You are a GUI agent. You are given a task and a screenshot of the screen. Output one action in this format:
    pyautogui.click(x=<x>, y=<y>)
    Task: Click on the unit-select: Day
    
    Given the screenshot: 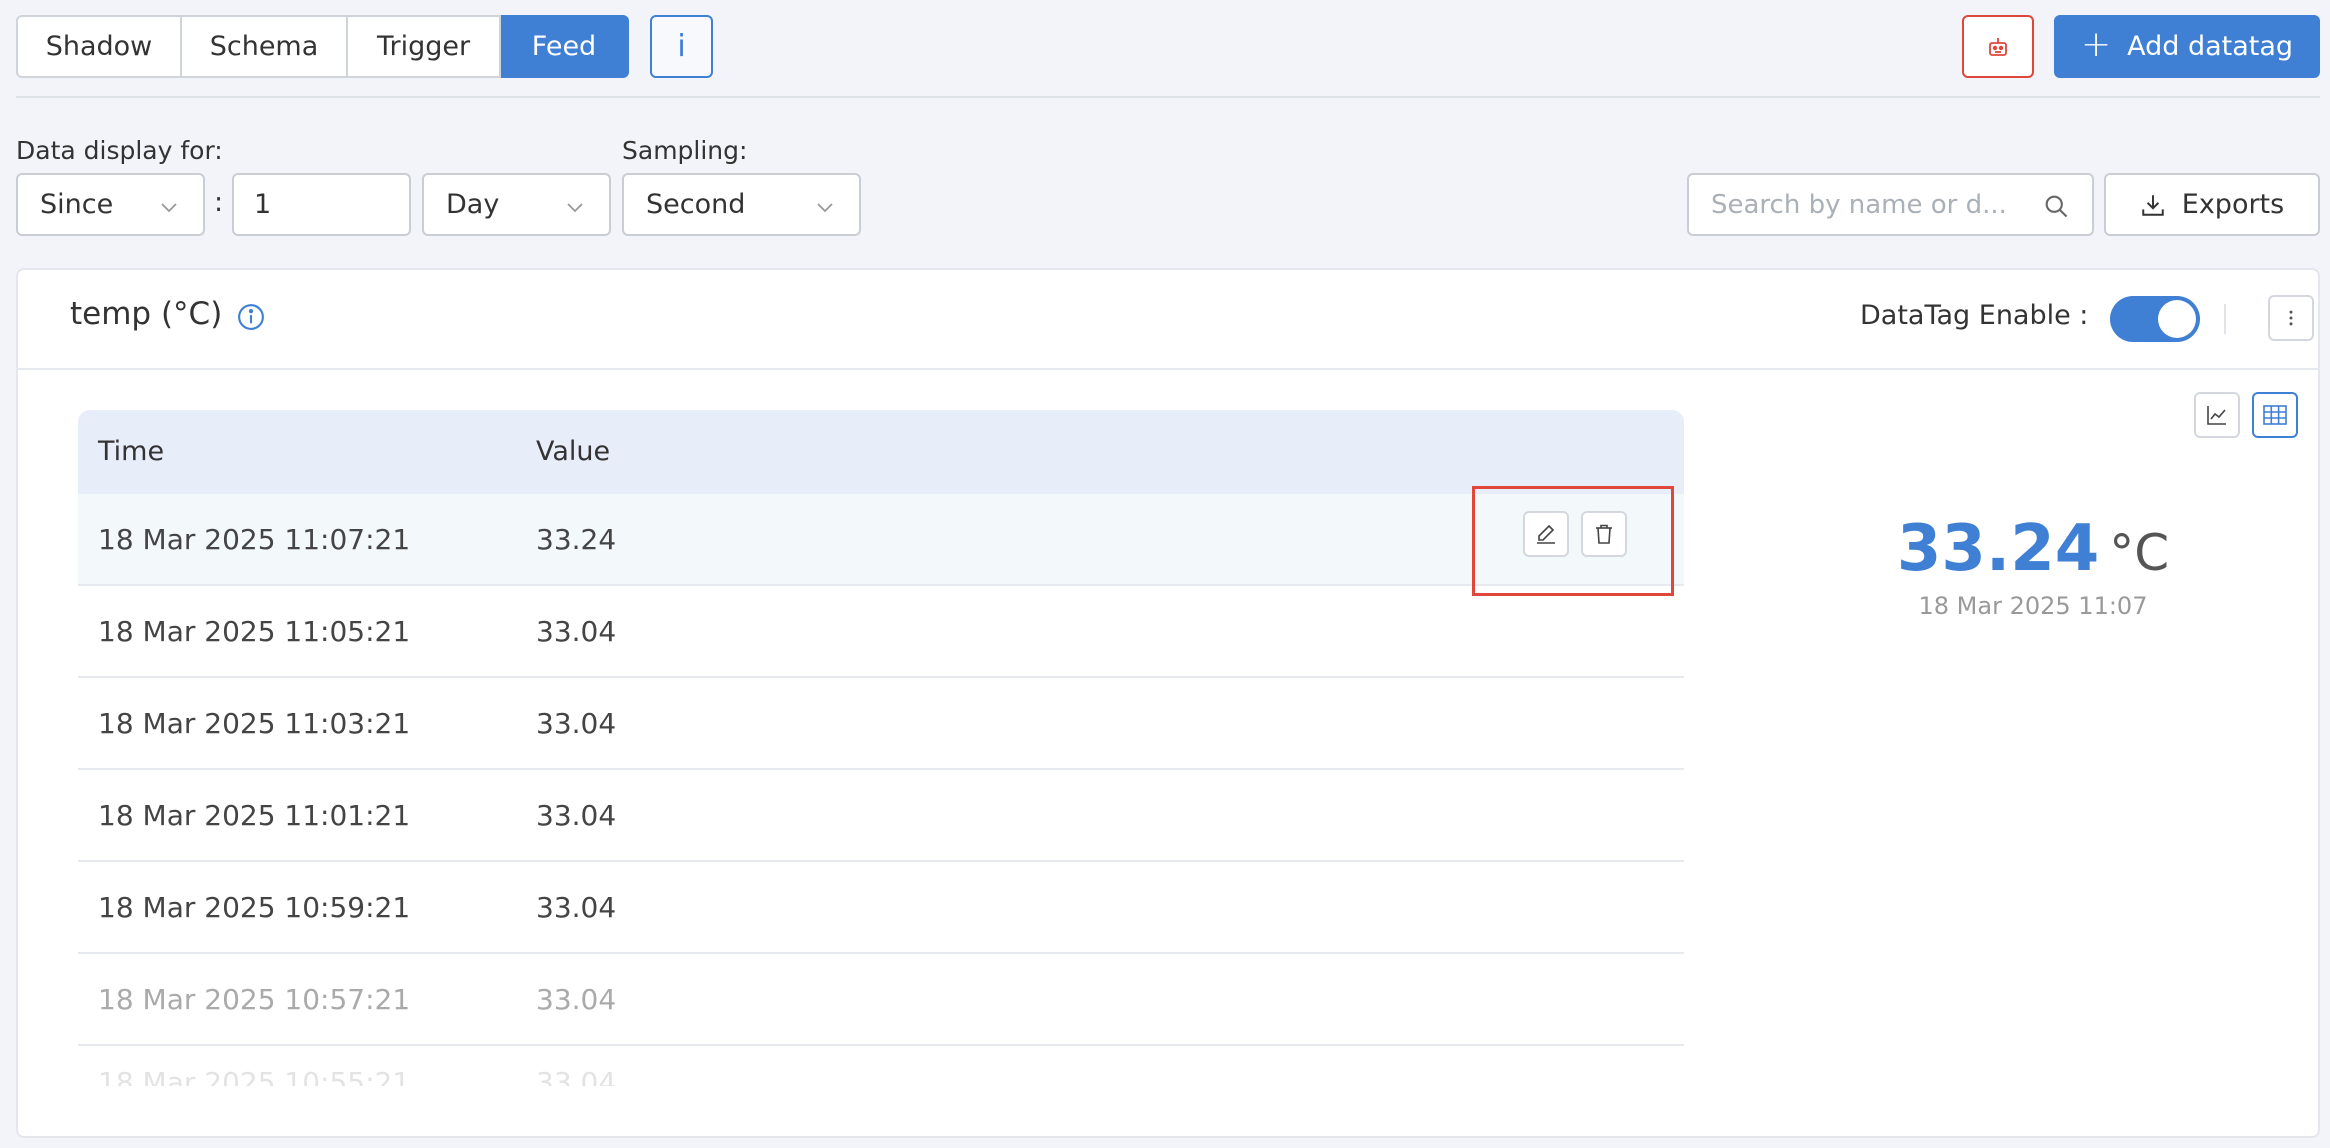 What is the action you would take?
    pyautogui.click(x=516, y=204)
    